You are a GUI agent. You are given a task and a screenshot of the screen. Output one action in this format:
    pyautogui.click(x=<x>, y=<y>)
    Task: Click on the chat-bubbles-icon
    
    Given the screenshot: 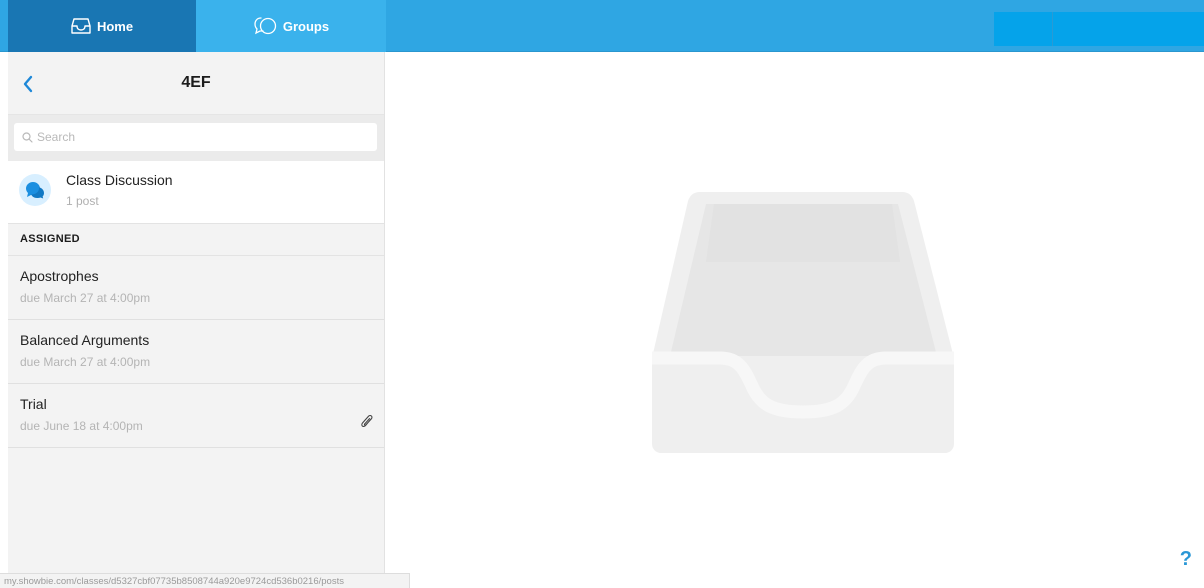 What is the action you would take?
    pyautogui.click(x=265, y=26)
    